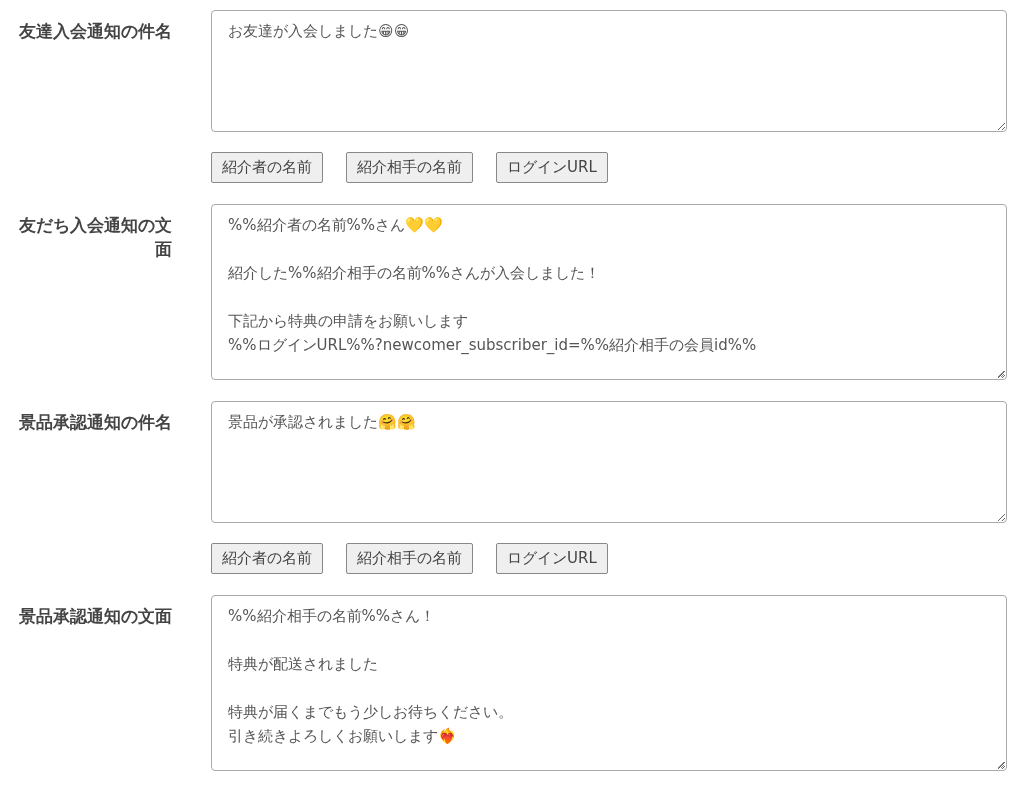  What do you see at coordinates (609, 462) in the screenshot?
I see `subject-field: 景品が承認されました🤗🤗` at bounding box center [609, 462].